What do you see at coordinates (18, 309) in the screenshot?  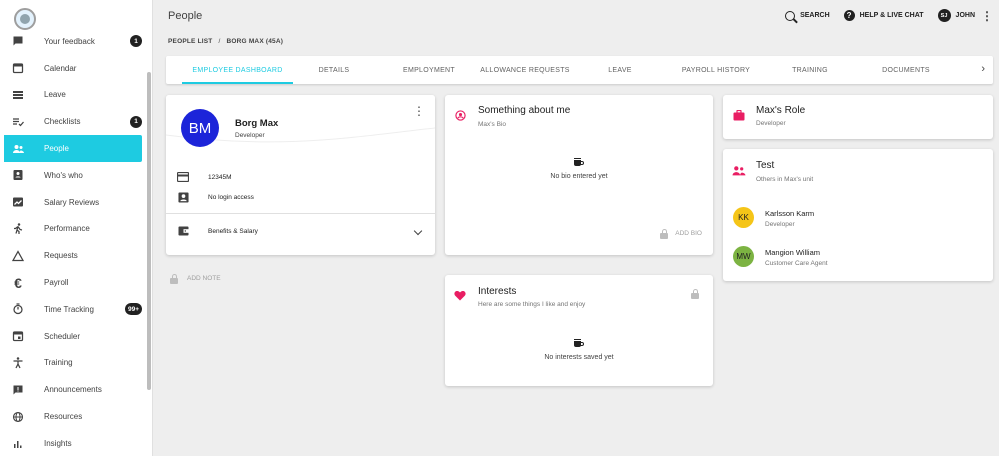 I see `timer-icon` at bounding box center [18, 309].